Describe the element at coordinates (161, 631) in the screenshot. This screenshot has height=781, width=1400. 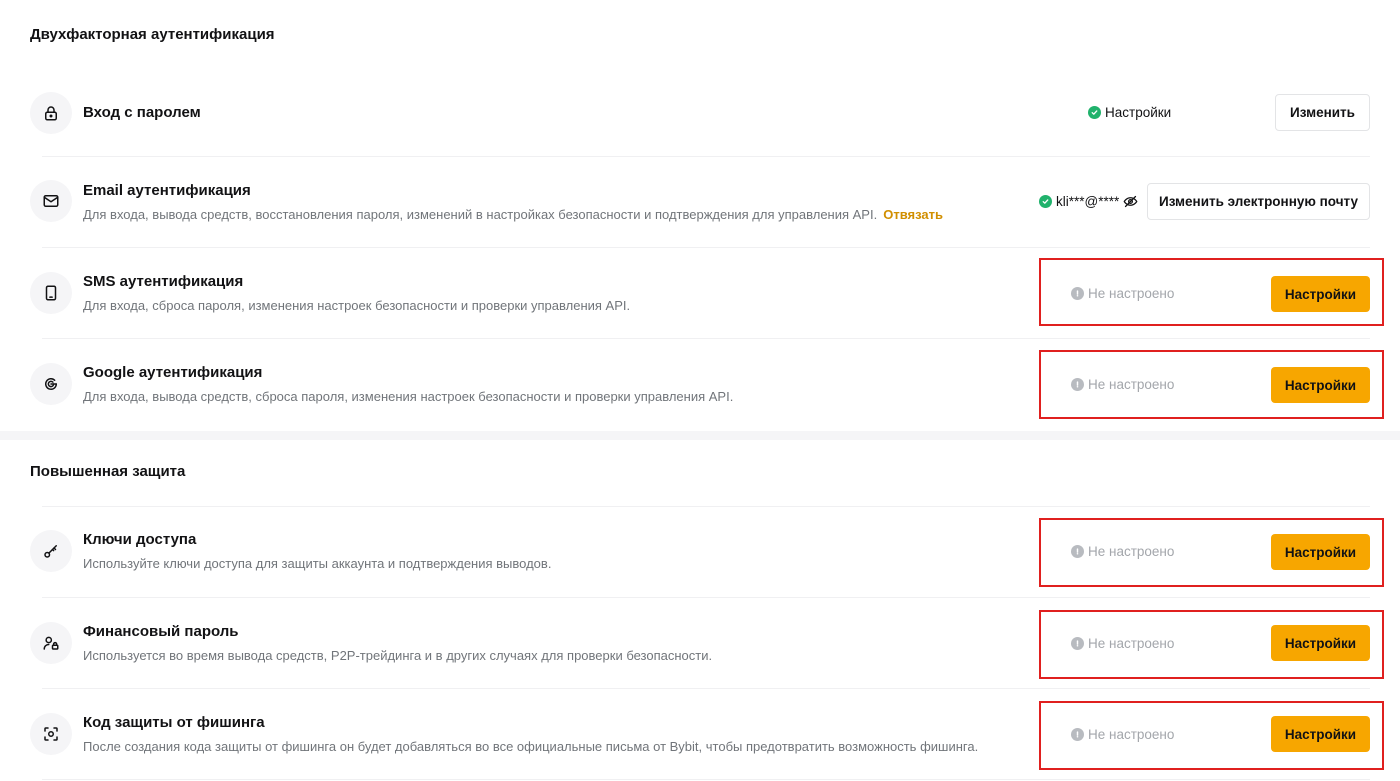
I see `row-title: Финансовый пароль` at that location.